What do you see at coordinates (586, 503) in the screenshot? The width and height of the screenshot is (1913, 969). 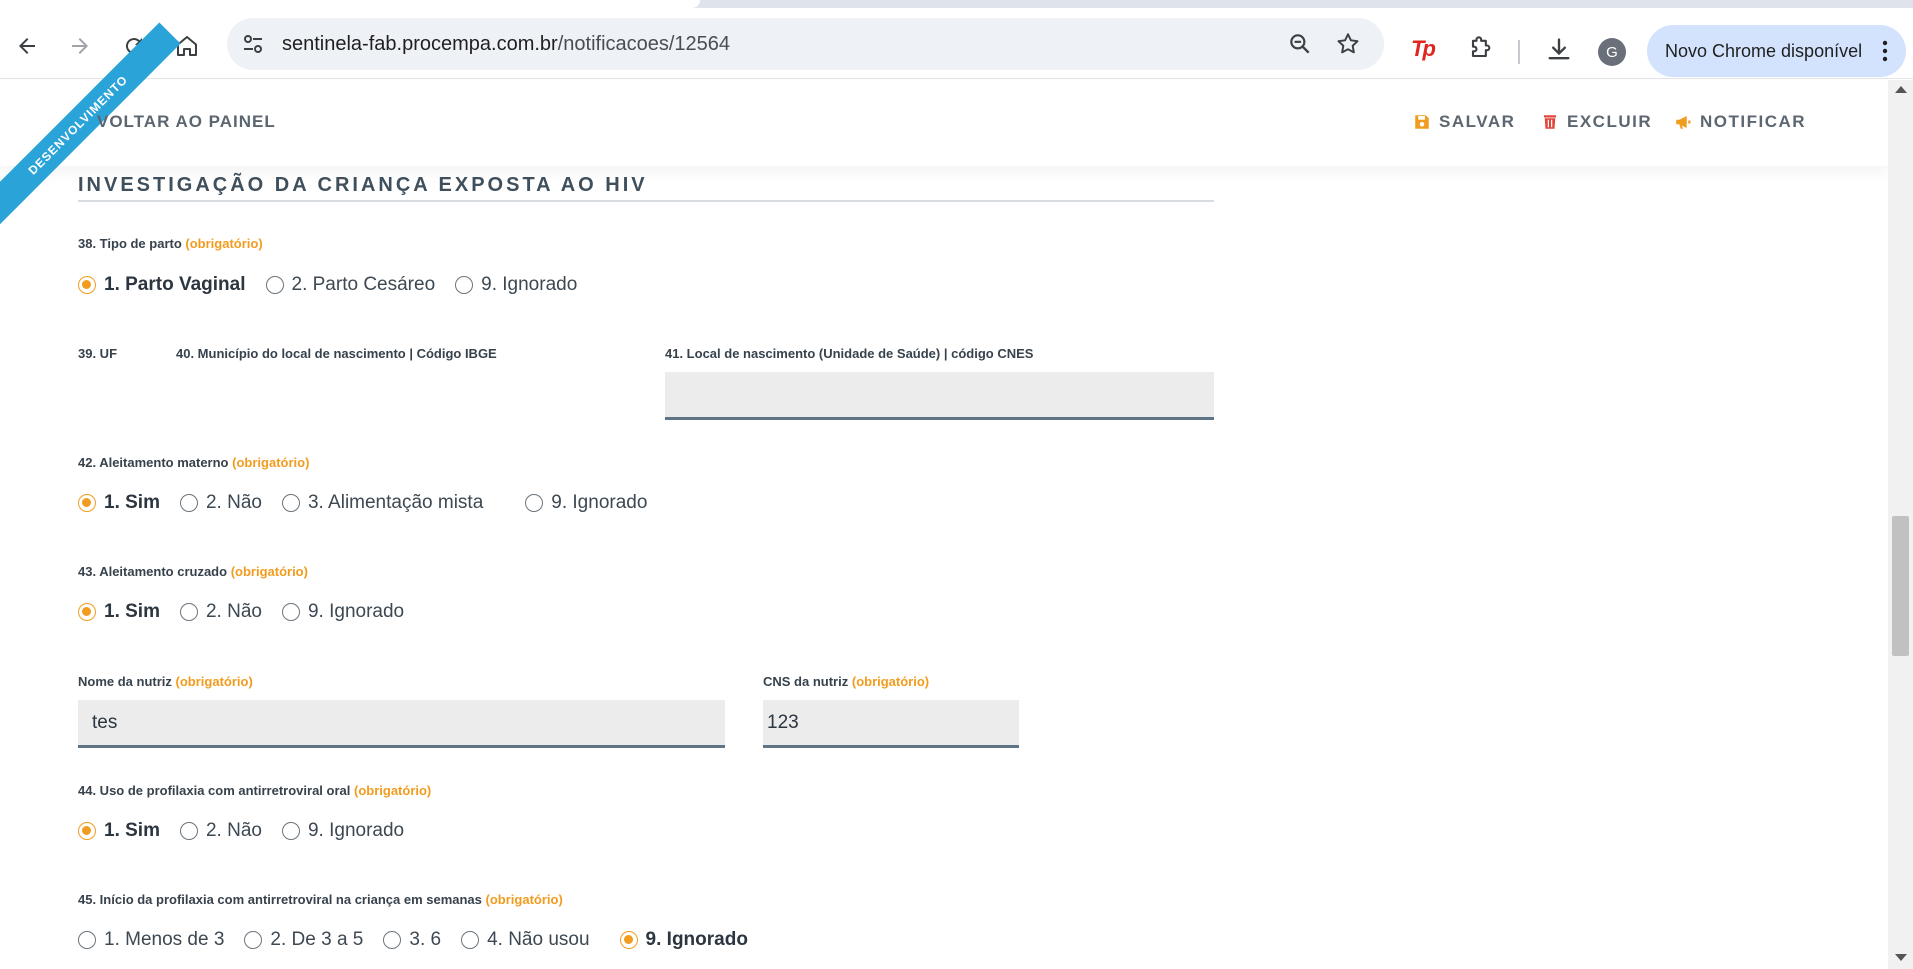 I see `q42-option-ignorado: 9. Ignorado` at bounding box center [586, 503].